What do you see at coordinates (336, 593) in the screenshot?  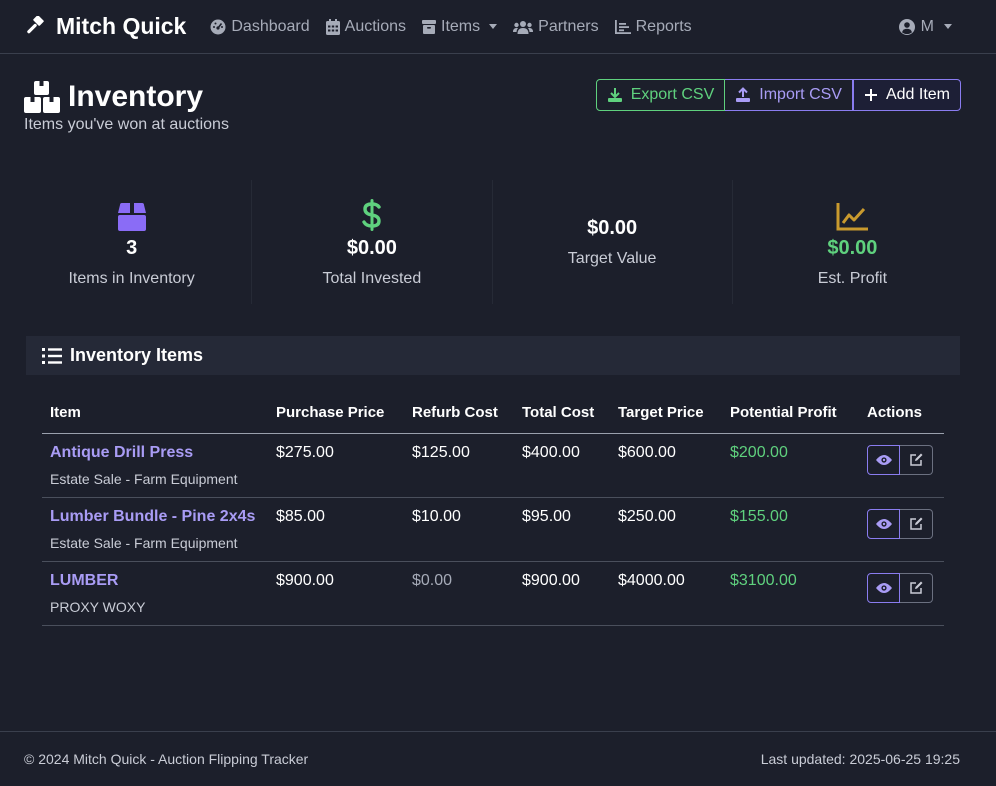 I see `purchase-price-cell: $900.00` at bounding box center [336, 593].